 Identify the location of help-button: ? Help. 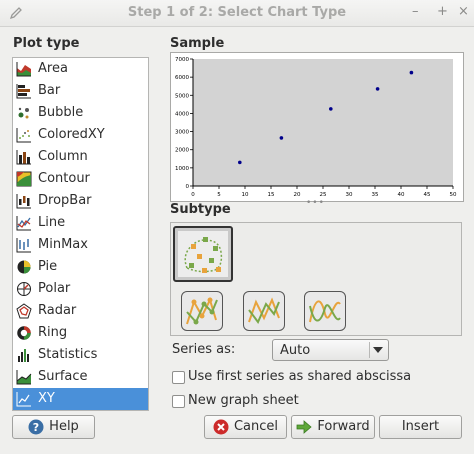
(53, 427).